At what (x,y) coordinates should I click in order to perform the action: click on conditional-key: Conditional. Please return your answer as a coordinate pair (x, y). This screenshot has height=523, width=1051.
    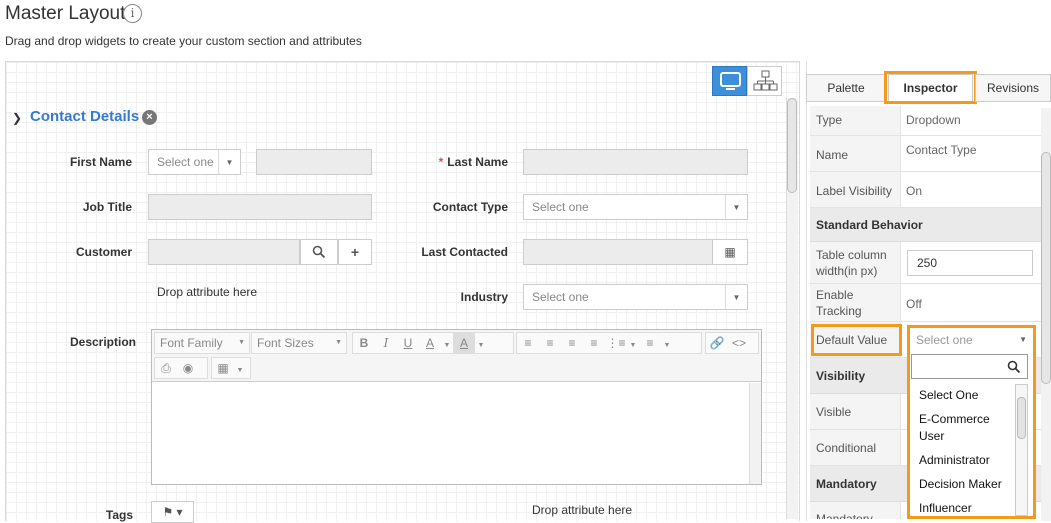
    Looking at the image, I should click on (855, 447).